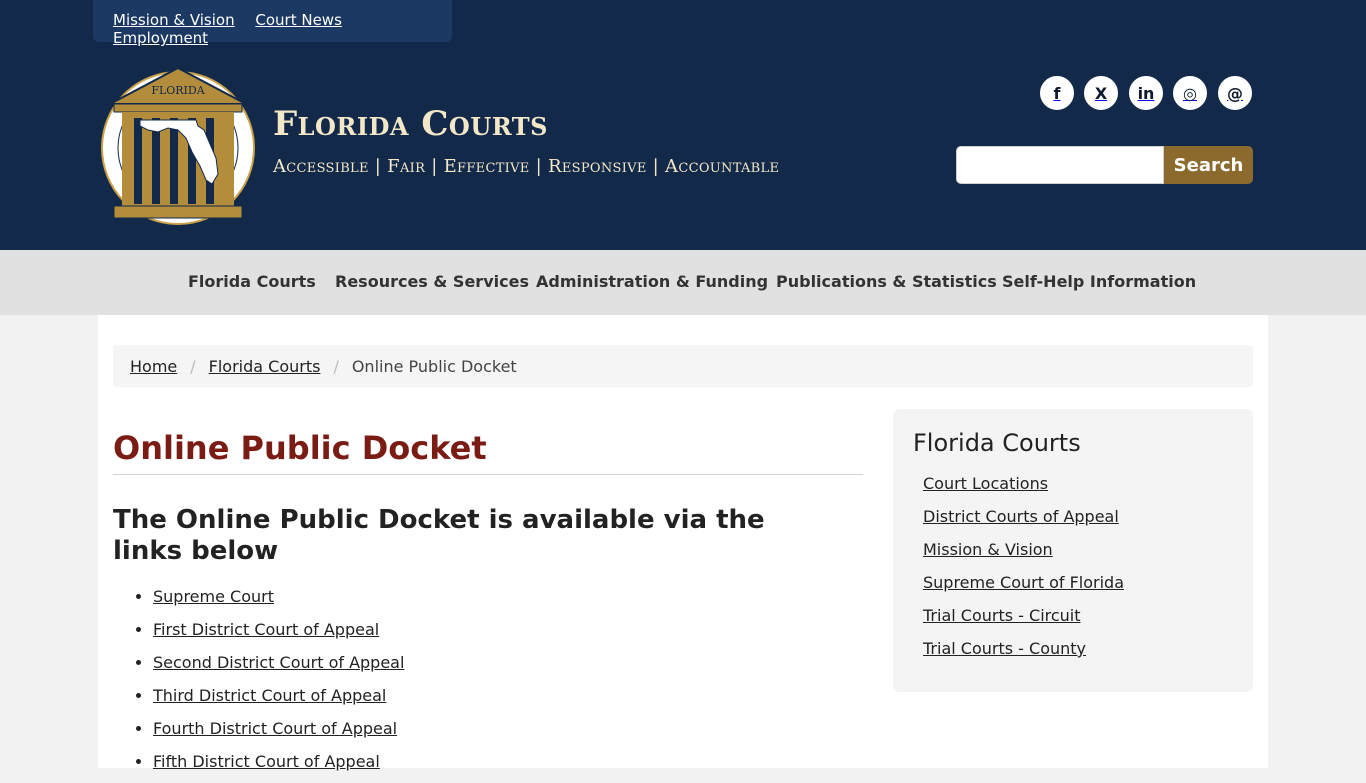 This screenshot has width=1366, height=783. Describe the element at coordinates (1078, 516) in the screenshot. I see `sidebar-link-dca: District Courts of Appeal` at that location.